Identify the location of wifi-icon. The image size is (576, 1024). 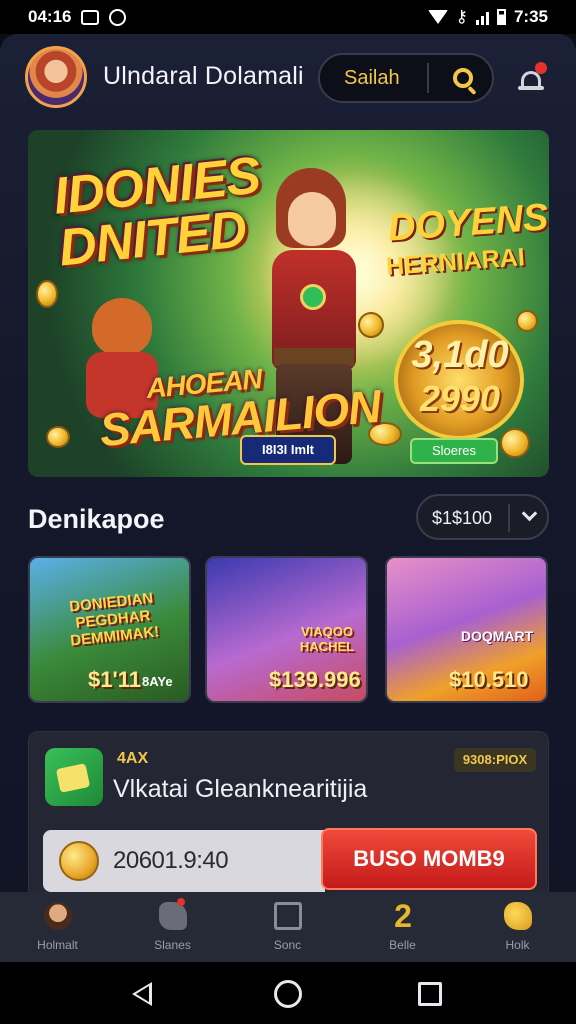
(437, 17).